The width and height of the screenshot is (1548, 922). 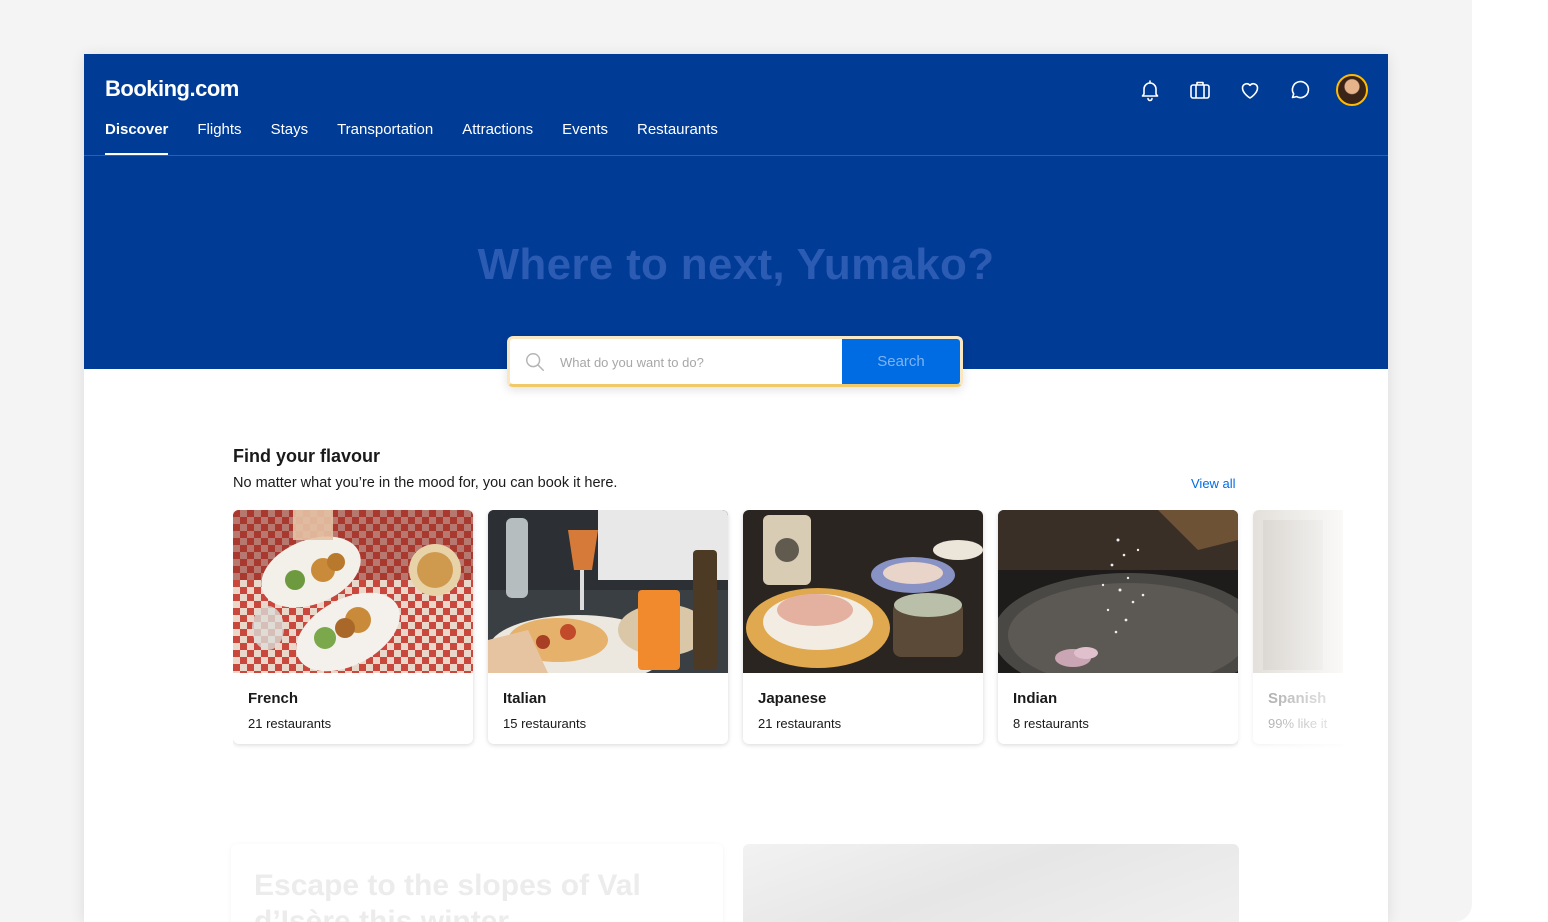 I want to click on spanish-food-image, so click(x=1298, y=591).